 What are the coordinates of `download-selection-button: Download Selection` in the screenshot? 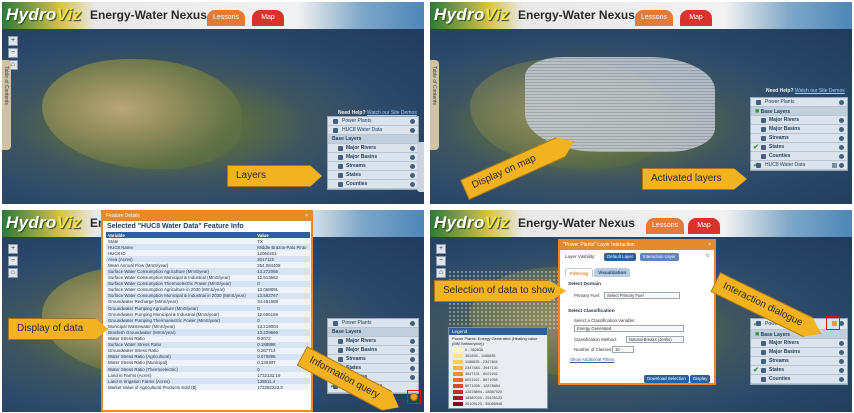 It's located at (666, 379).